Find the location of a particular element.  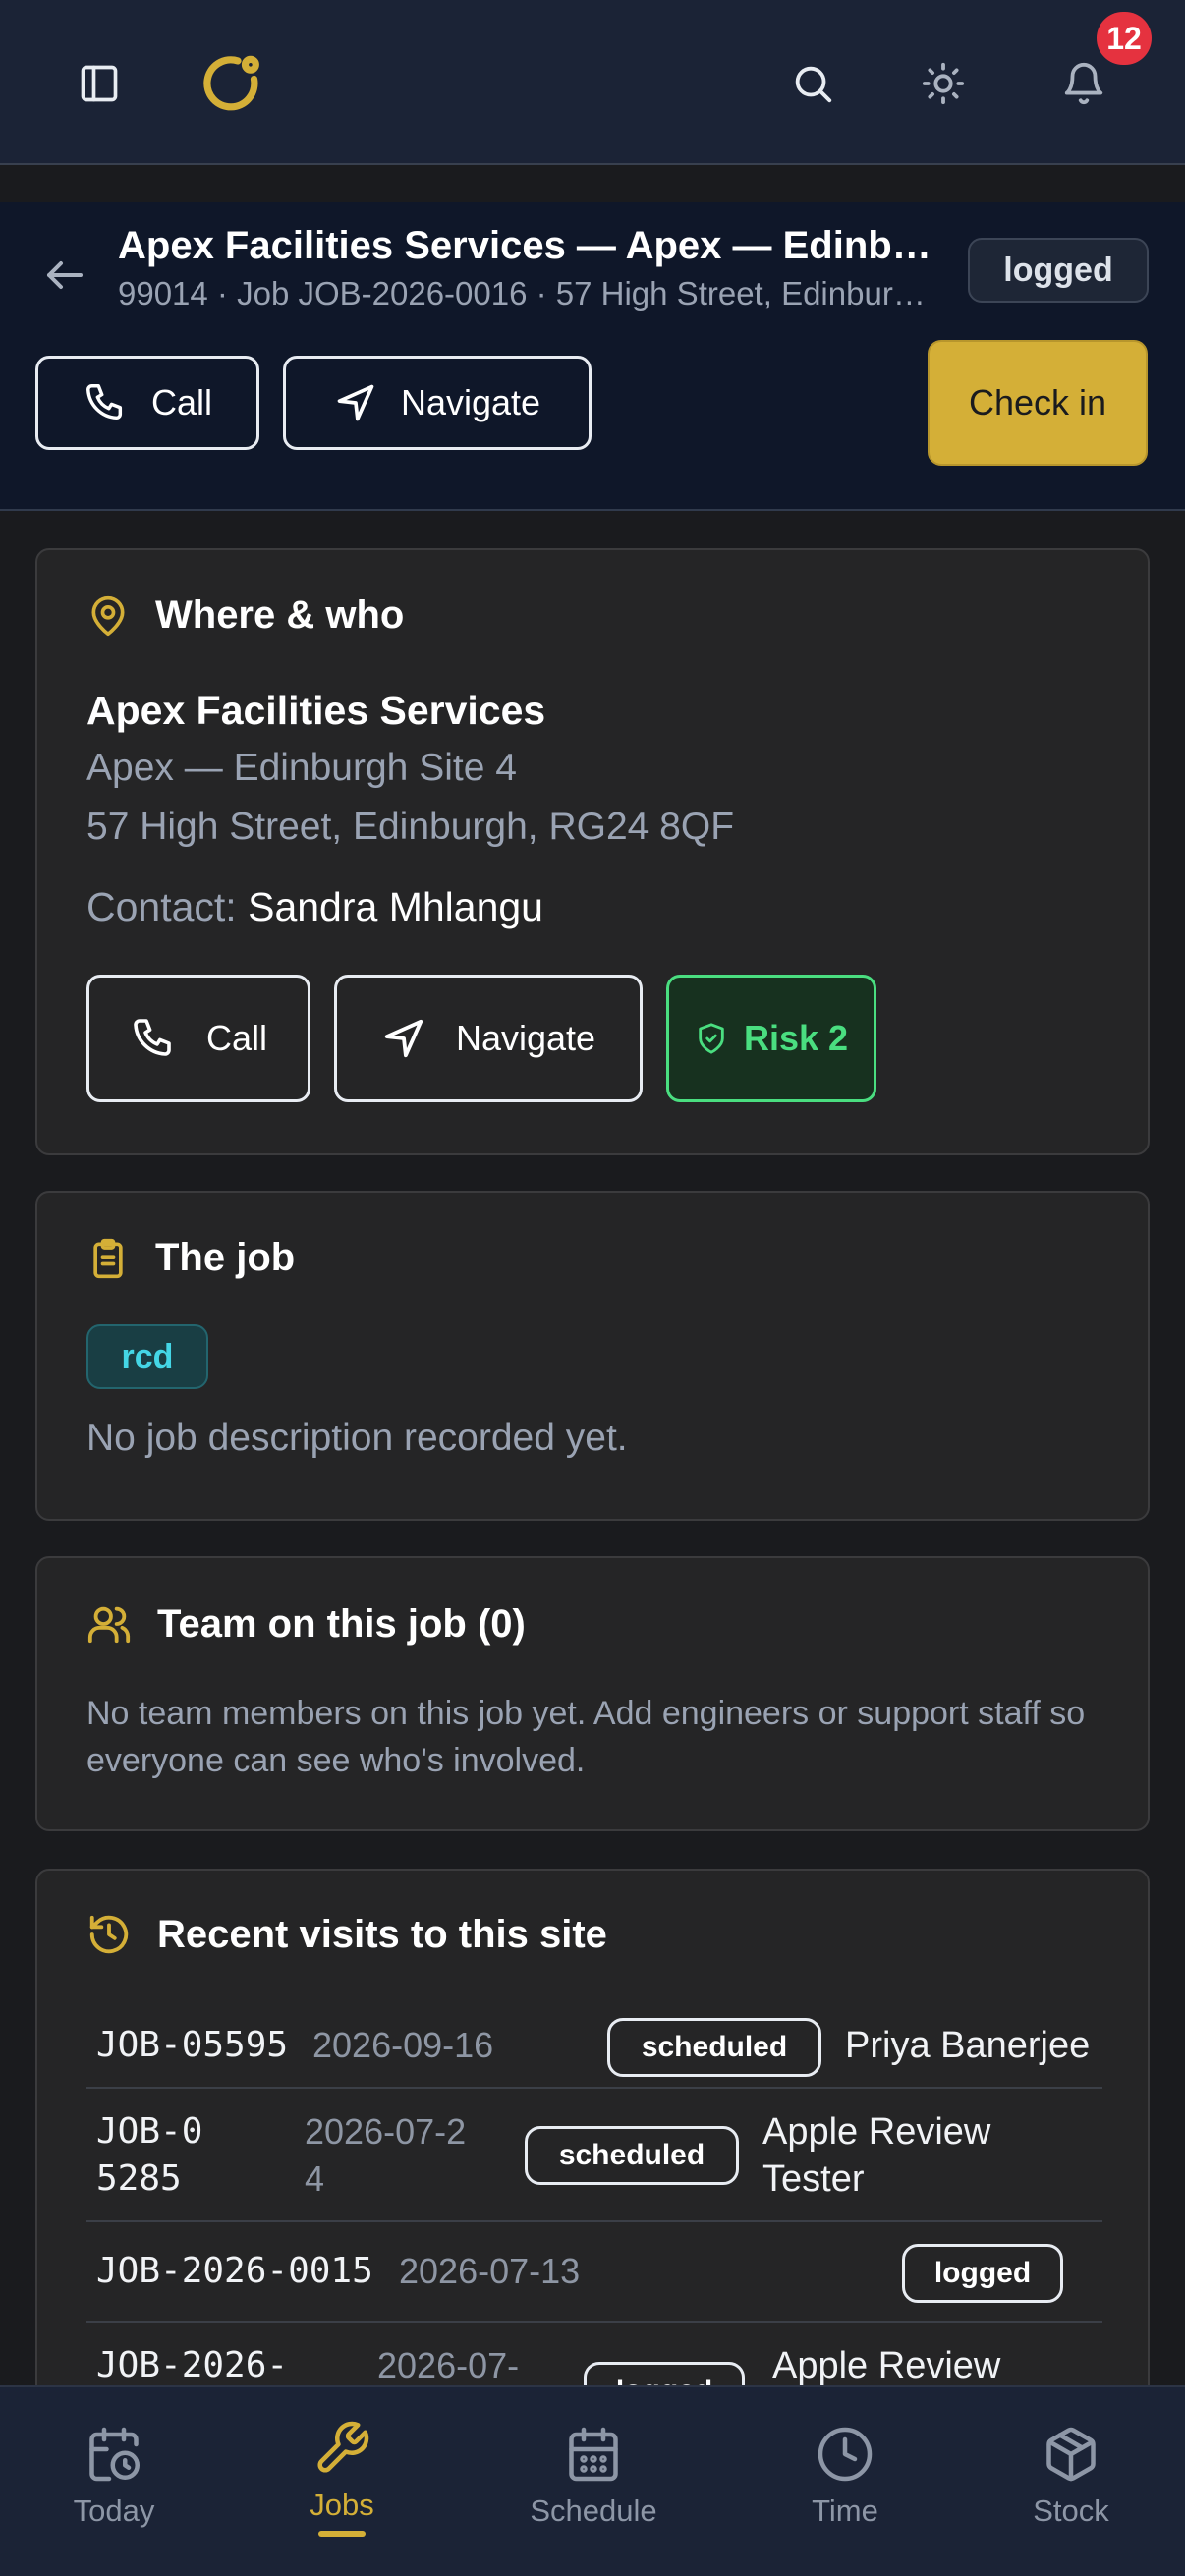

nav-stock-label: Stock is located at coordinates (1071, 2510).